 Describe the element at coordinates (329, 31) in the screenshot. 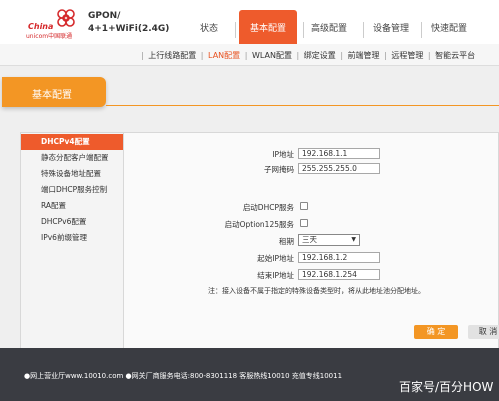

I see `tab-advanced-config: 高级配置` at that location.